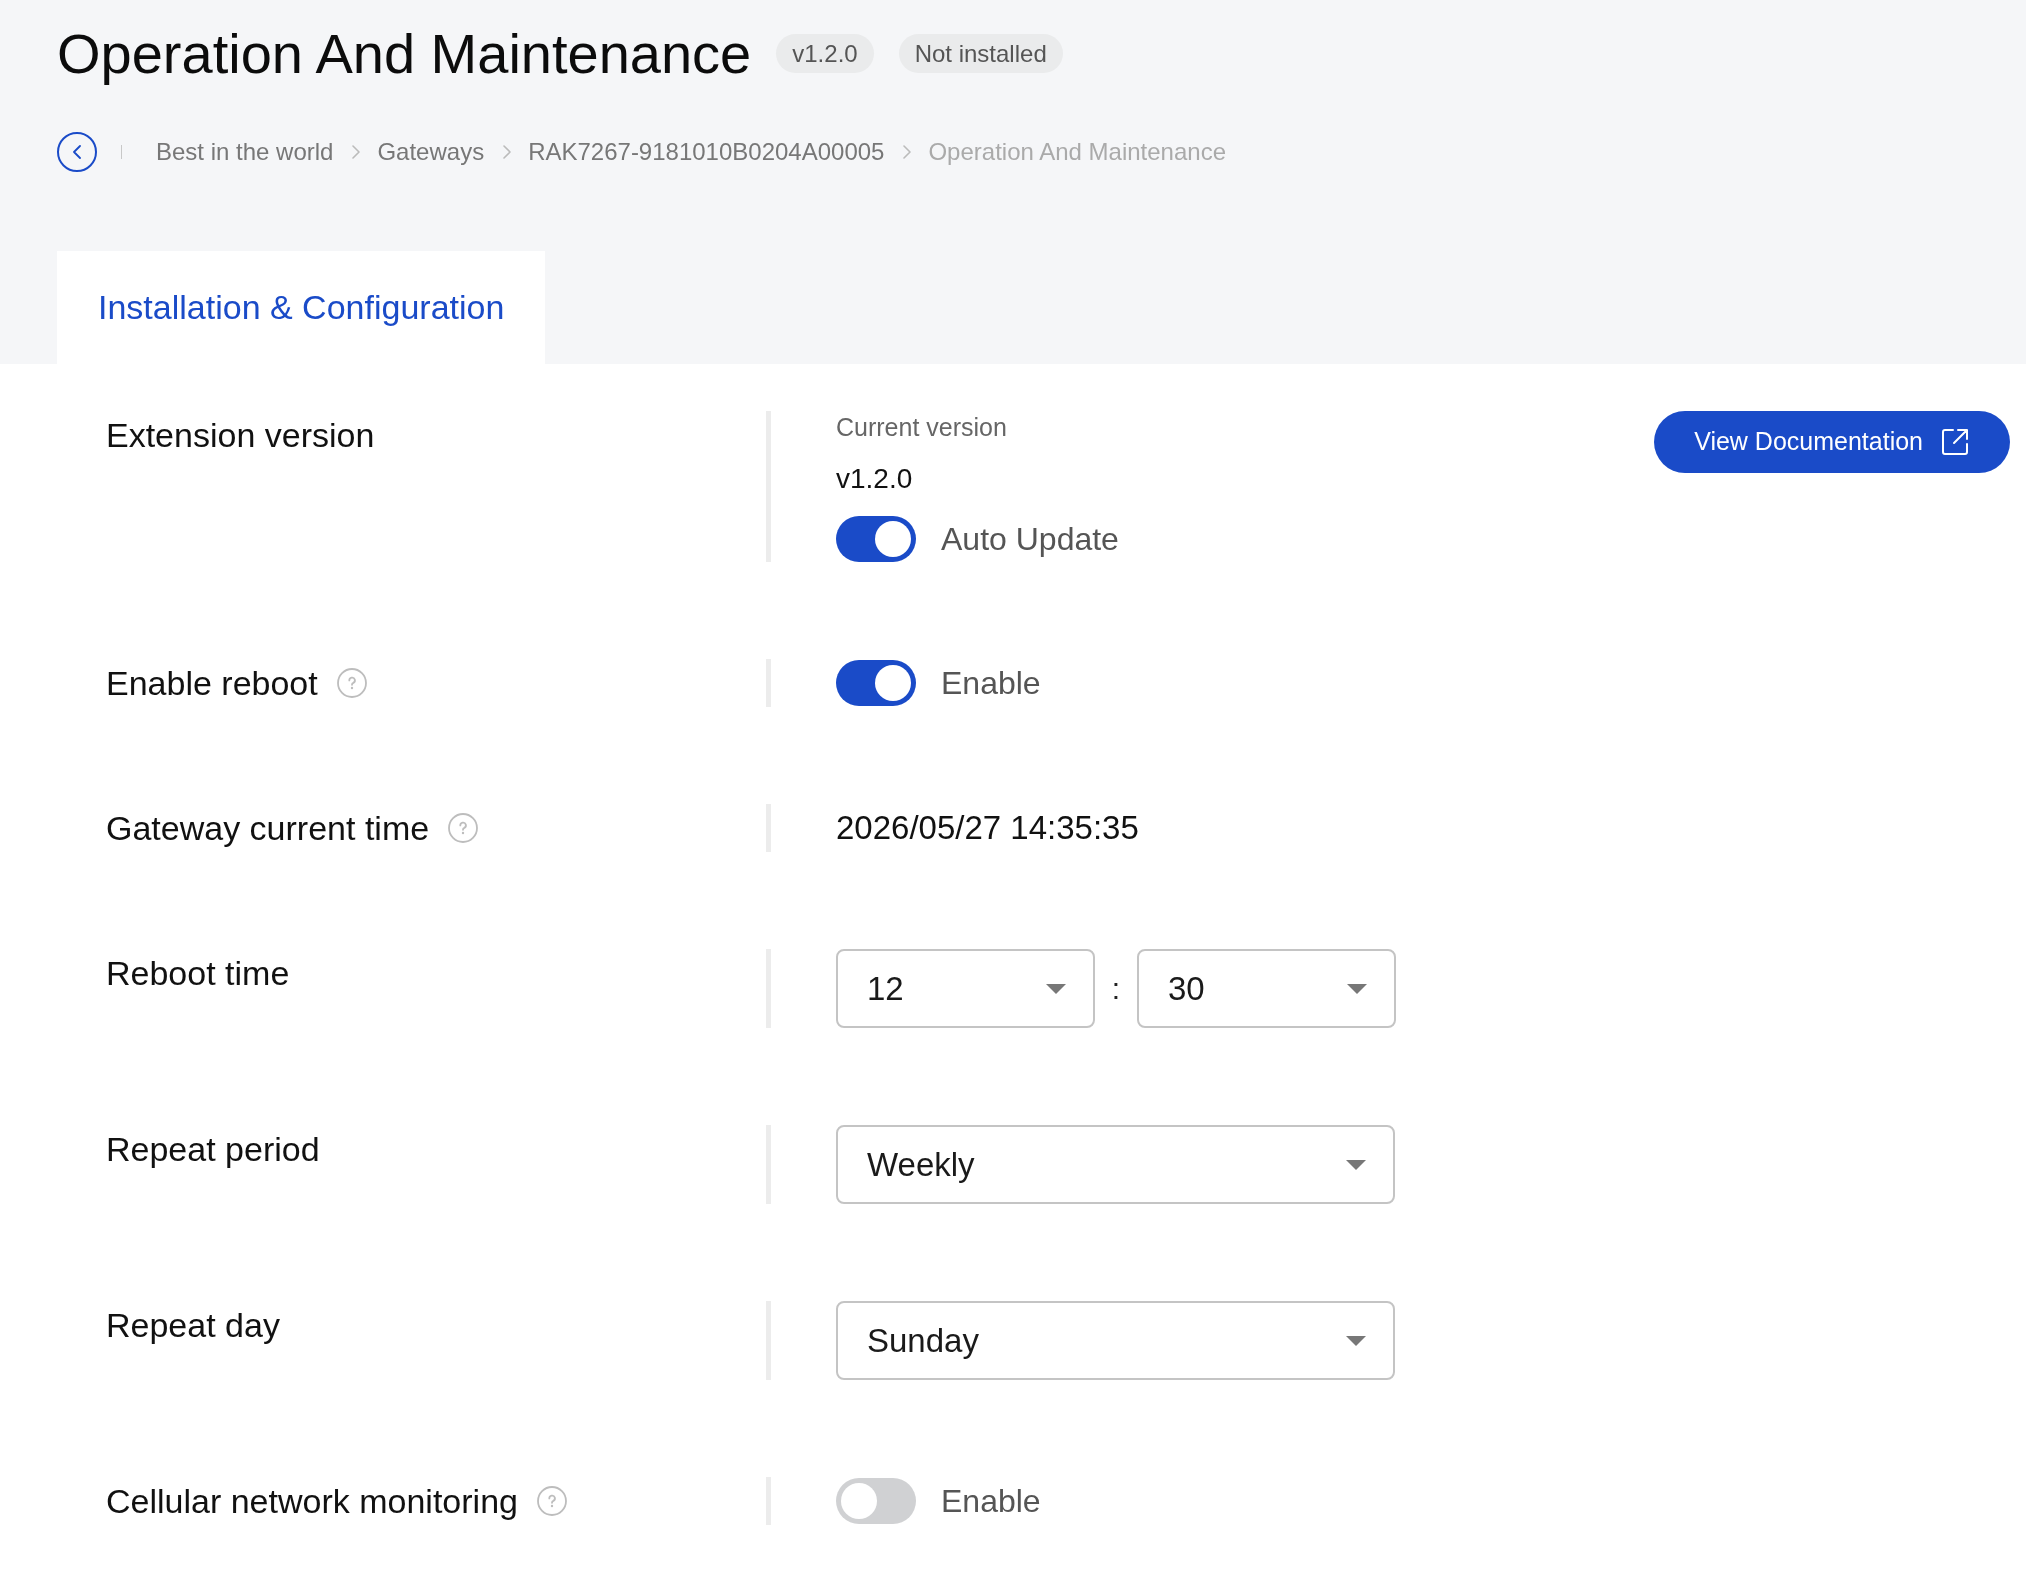  Describe the element at coordinates (245, 152) in the screenshot. I see `breadcrumb-link: Best in the world` at that location.